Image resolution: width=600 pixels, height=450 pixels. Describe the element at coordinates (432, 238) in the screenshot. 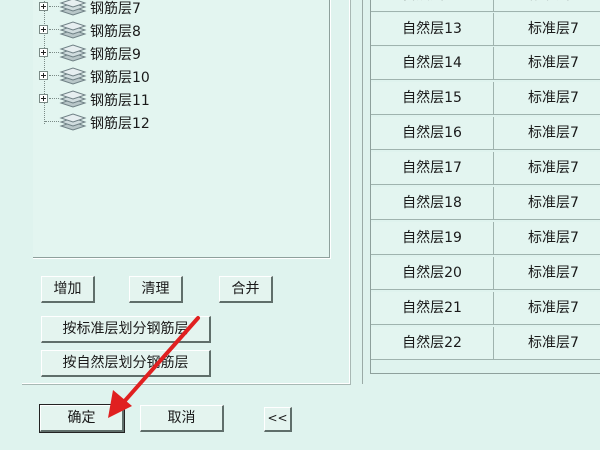

I see `natural-floor-cell: 自然层19` at that location.